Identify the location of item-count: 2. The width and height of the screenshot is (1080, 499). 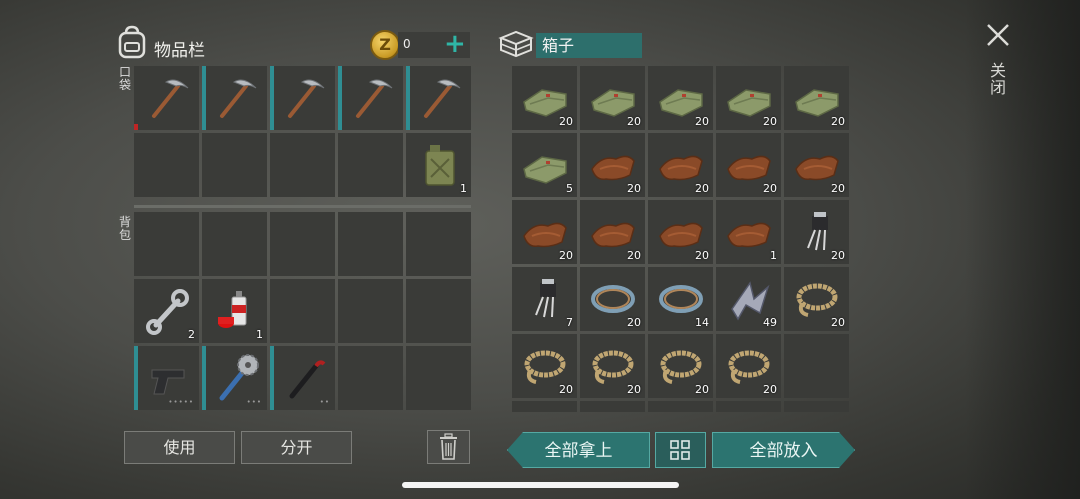
(191, 334).